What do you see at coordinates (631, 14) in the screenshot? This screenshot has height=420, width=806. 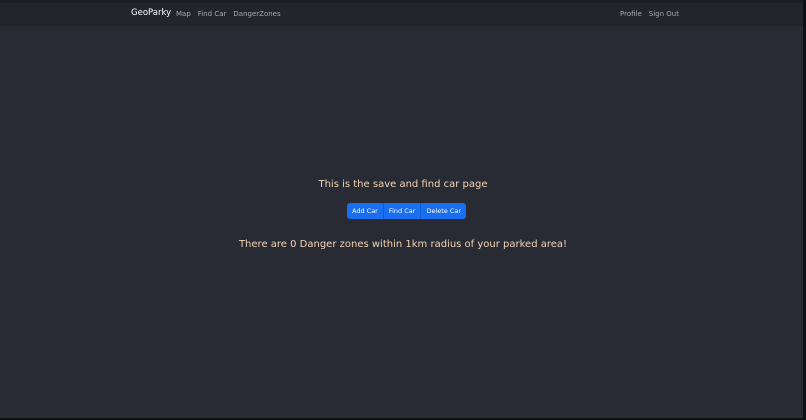 I see `nav-link-profile: Profile` at bounding box center [631, 14].